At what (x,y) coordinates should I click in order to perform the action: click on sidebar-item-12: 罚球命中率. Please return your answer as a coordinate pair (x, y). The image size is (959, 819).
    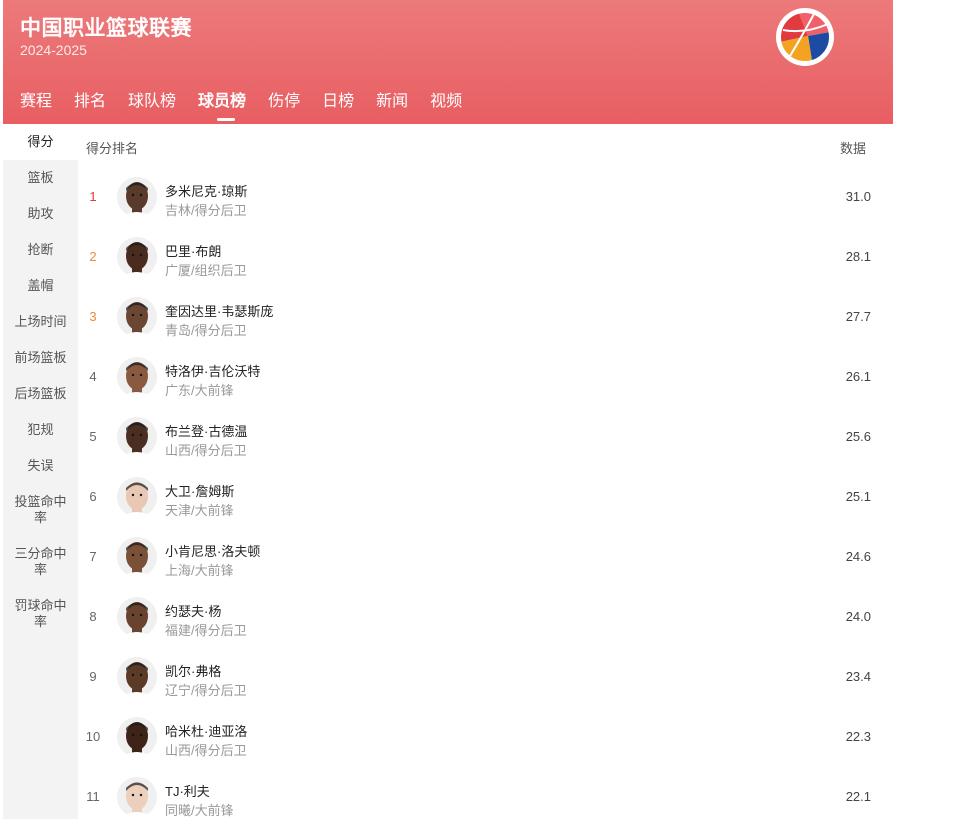
    Looking at the image, I should click on (40, 614).